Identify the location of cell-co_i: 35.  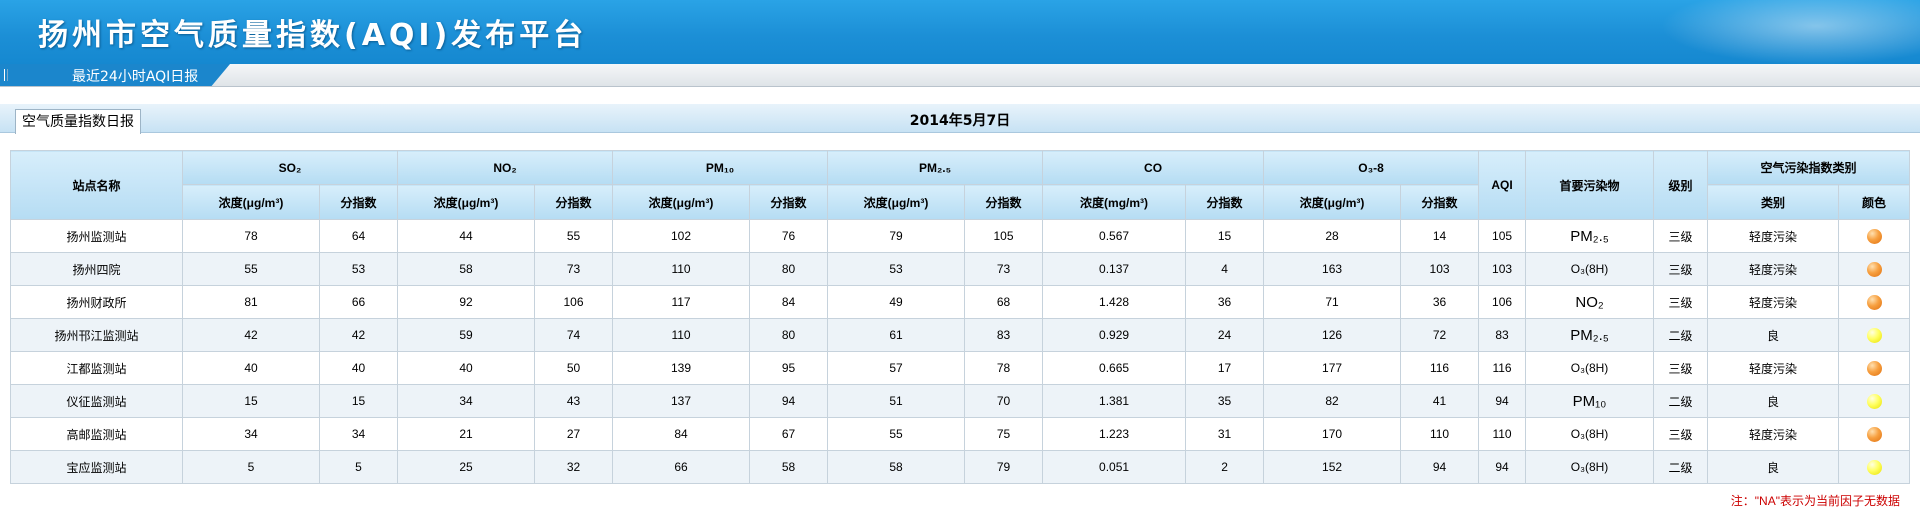
(1225, 401).